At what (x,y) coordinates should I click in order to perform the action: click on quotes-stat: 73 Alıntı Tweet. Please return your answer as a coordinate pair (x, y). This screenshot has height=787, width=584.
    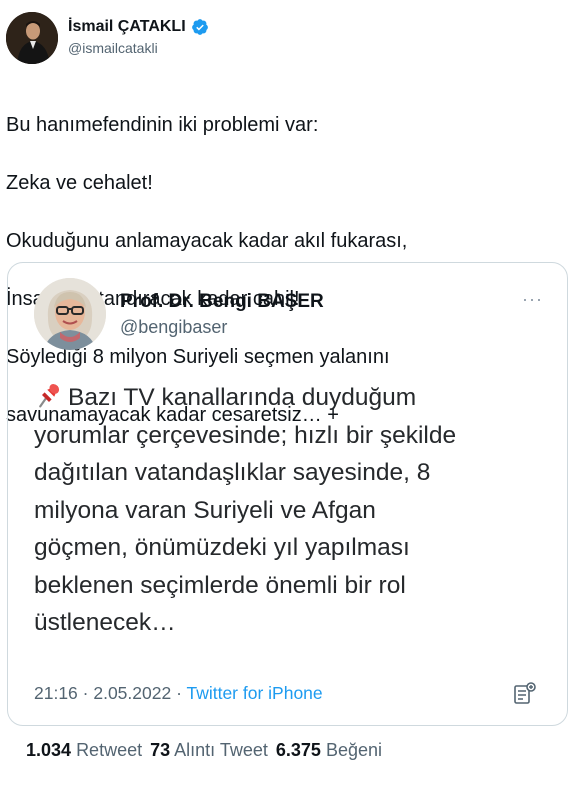
    Looking at the image, I should click on (209, 750).